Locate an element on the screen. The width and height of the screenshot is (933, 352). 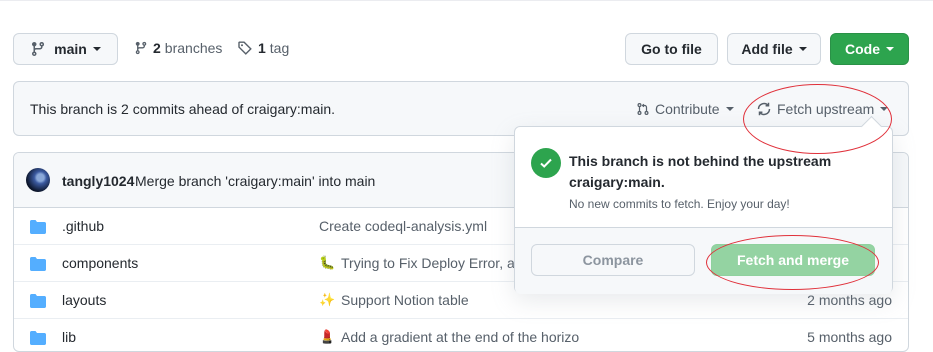
contribute-button: Contribute is located at coordinates (685, 109).